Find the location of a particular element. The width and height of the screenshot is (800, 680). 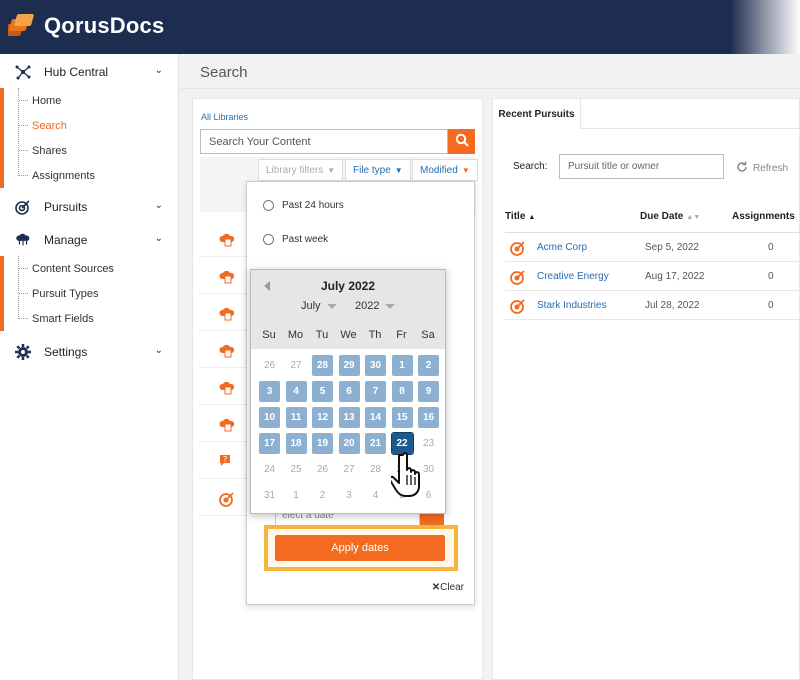

apply-dates-button: Apply dates is located at coordinates (360, 548).